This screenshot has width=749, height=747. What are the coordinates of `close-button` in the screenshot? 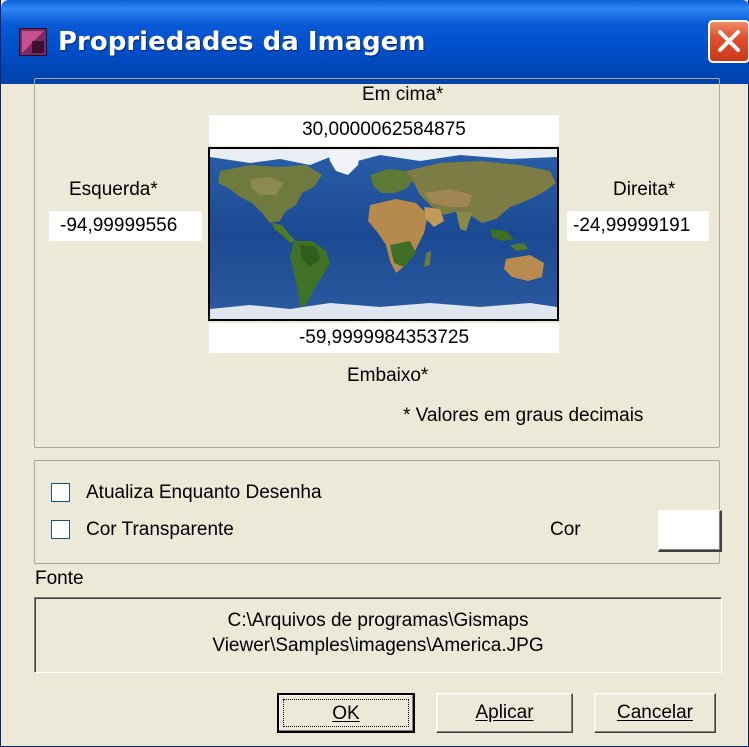 It's located at (728, 41).